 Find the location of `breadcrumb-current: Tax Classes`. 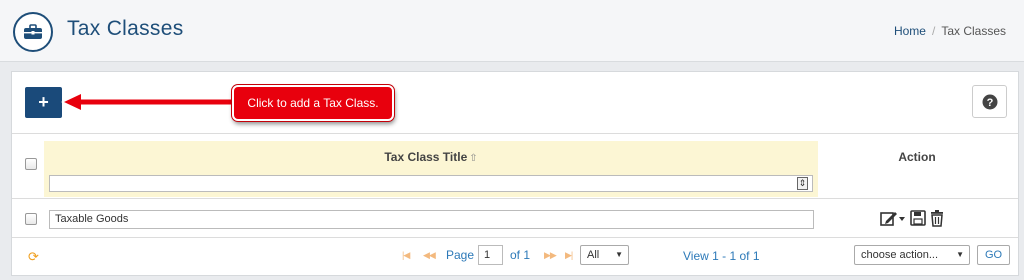

breadcrumb-current: Tax Classes is located at coordinates (973, 31).